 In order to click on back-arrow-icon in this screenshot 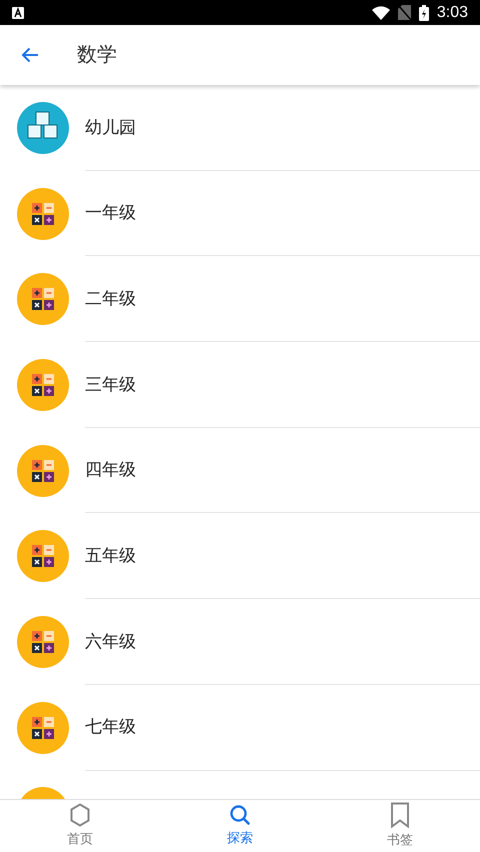, I will do `click(30, 55)`.